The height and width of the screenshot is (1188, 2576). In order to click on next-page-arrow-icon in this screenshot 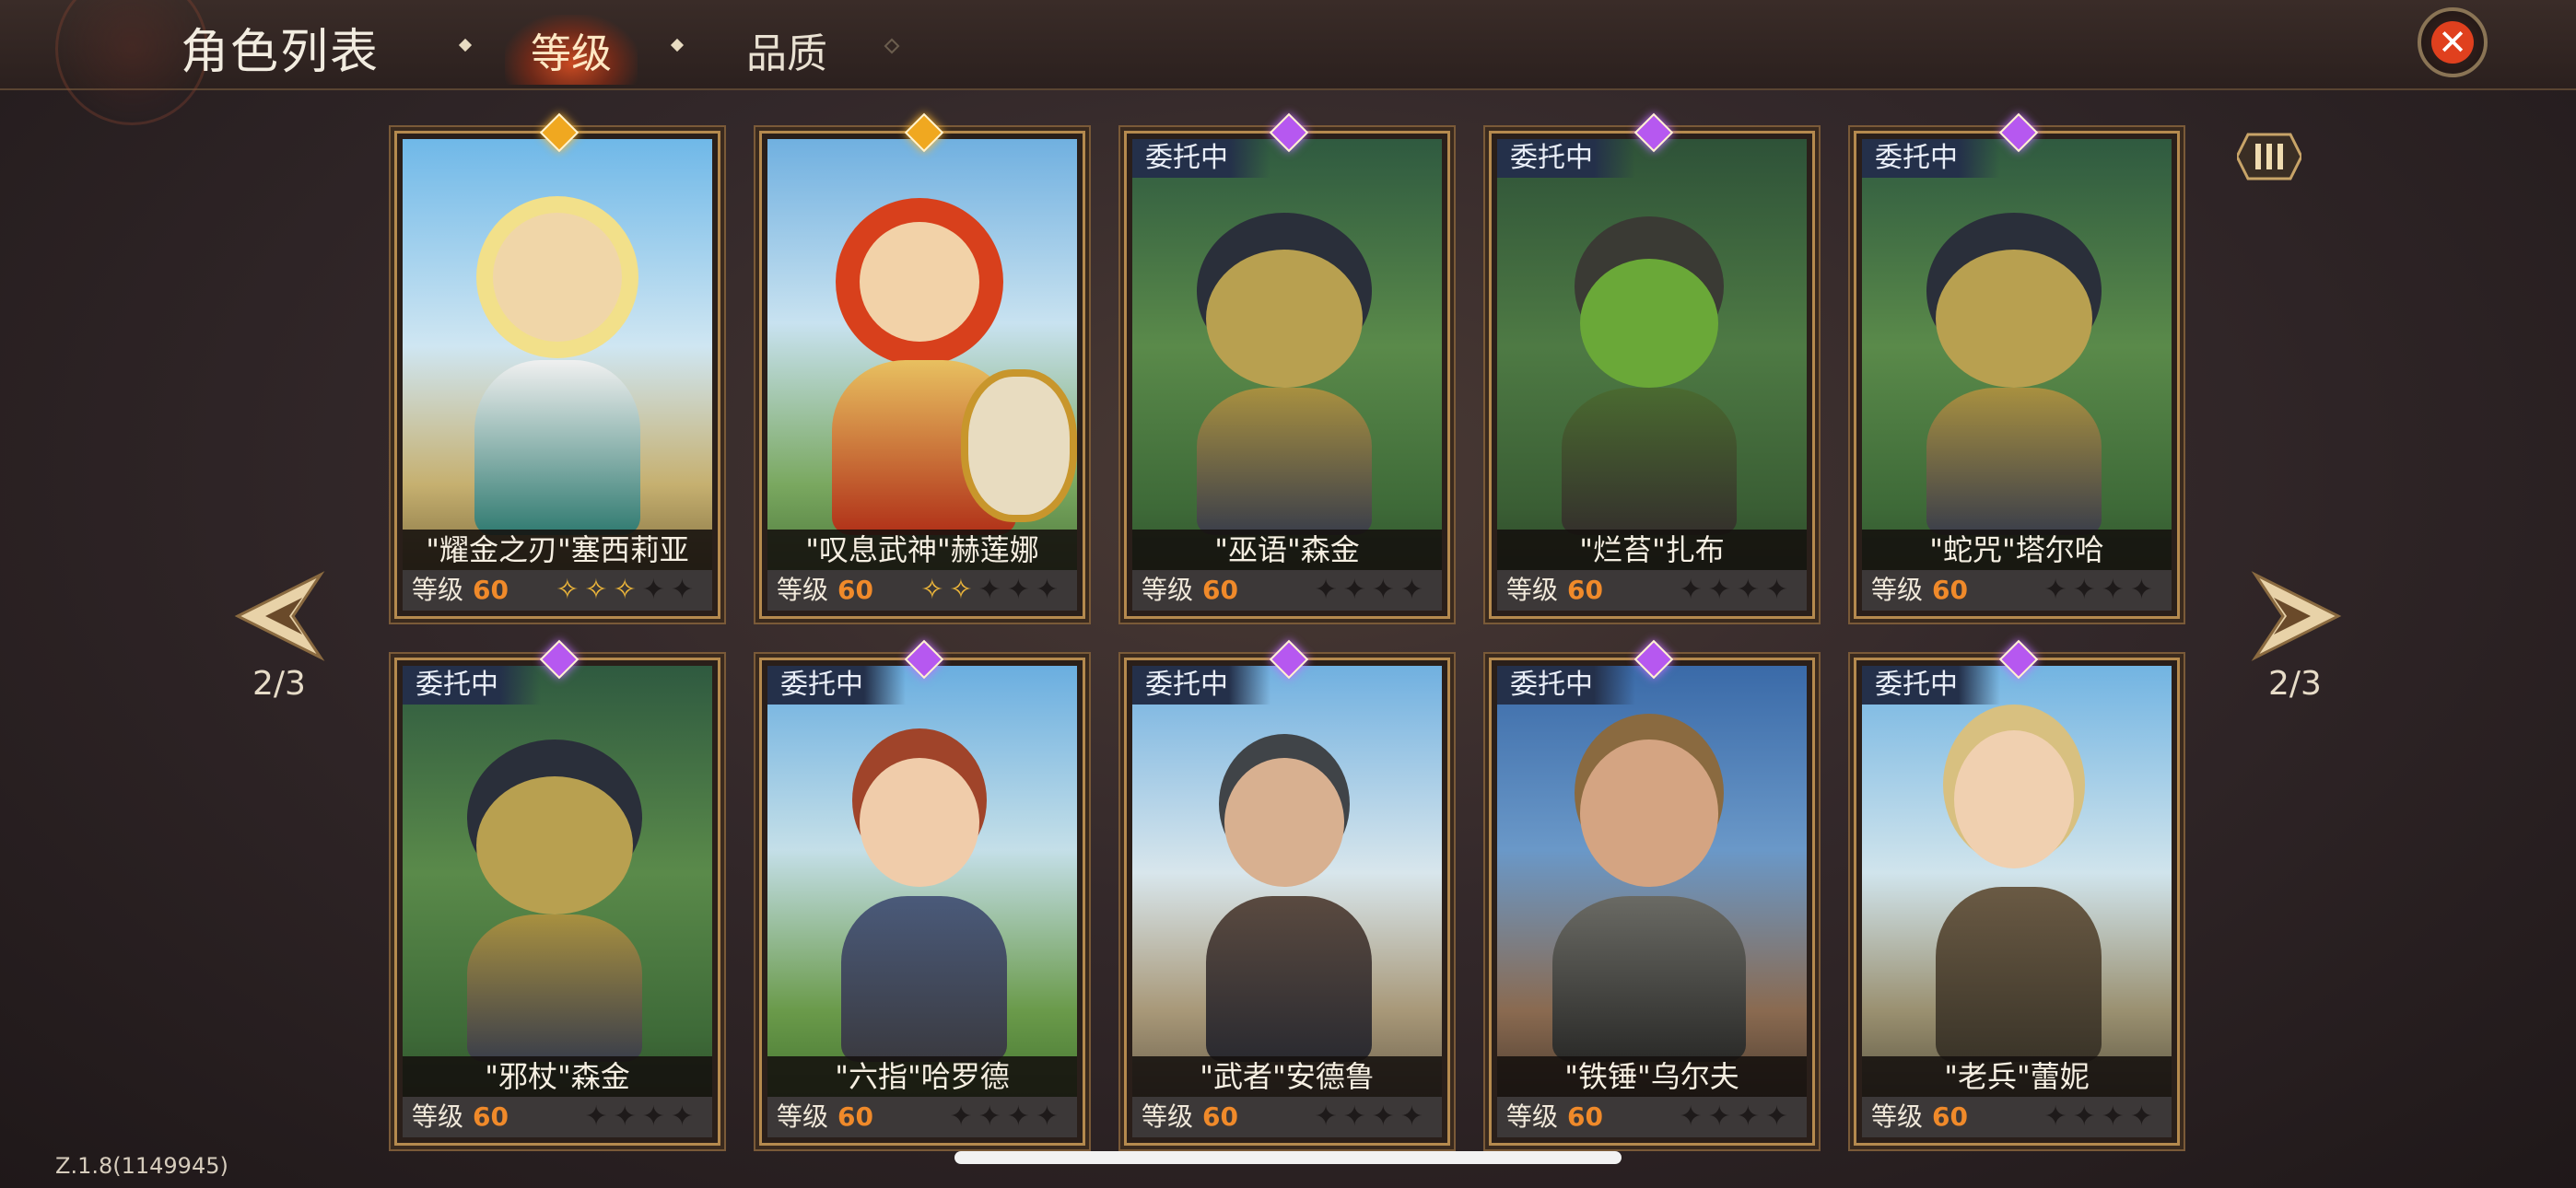, I will do `click(2297, 616)`.